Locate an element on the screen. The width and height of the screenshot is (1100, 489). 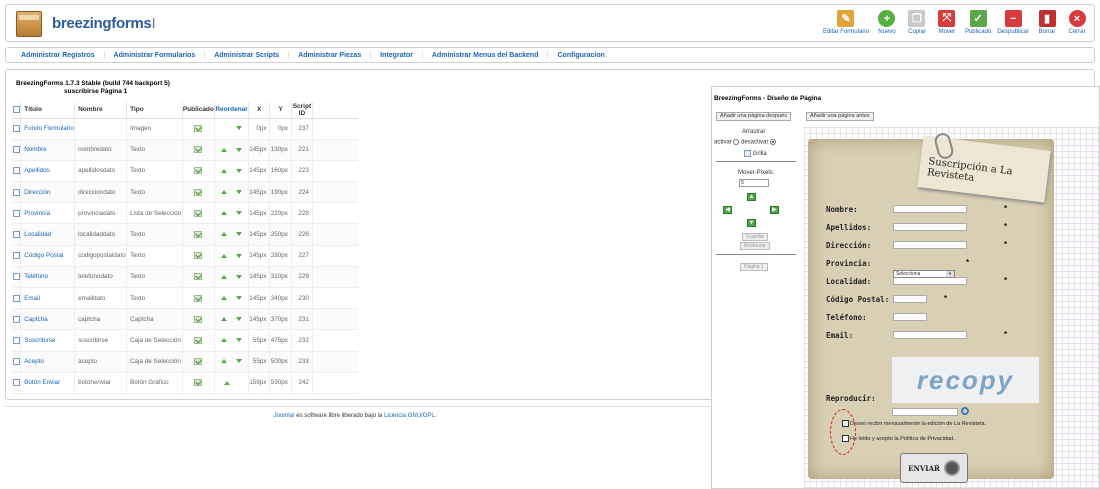
column-header: Reordenar is located at coordinates (231, 110).